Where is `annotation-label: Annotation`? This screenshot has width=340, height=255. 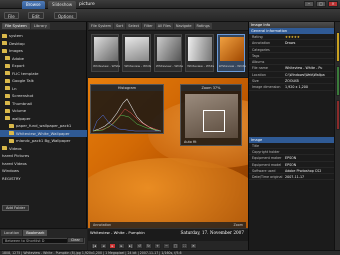
annotation-label: Annotation is located at coordinates (102, 225).